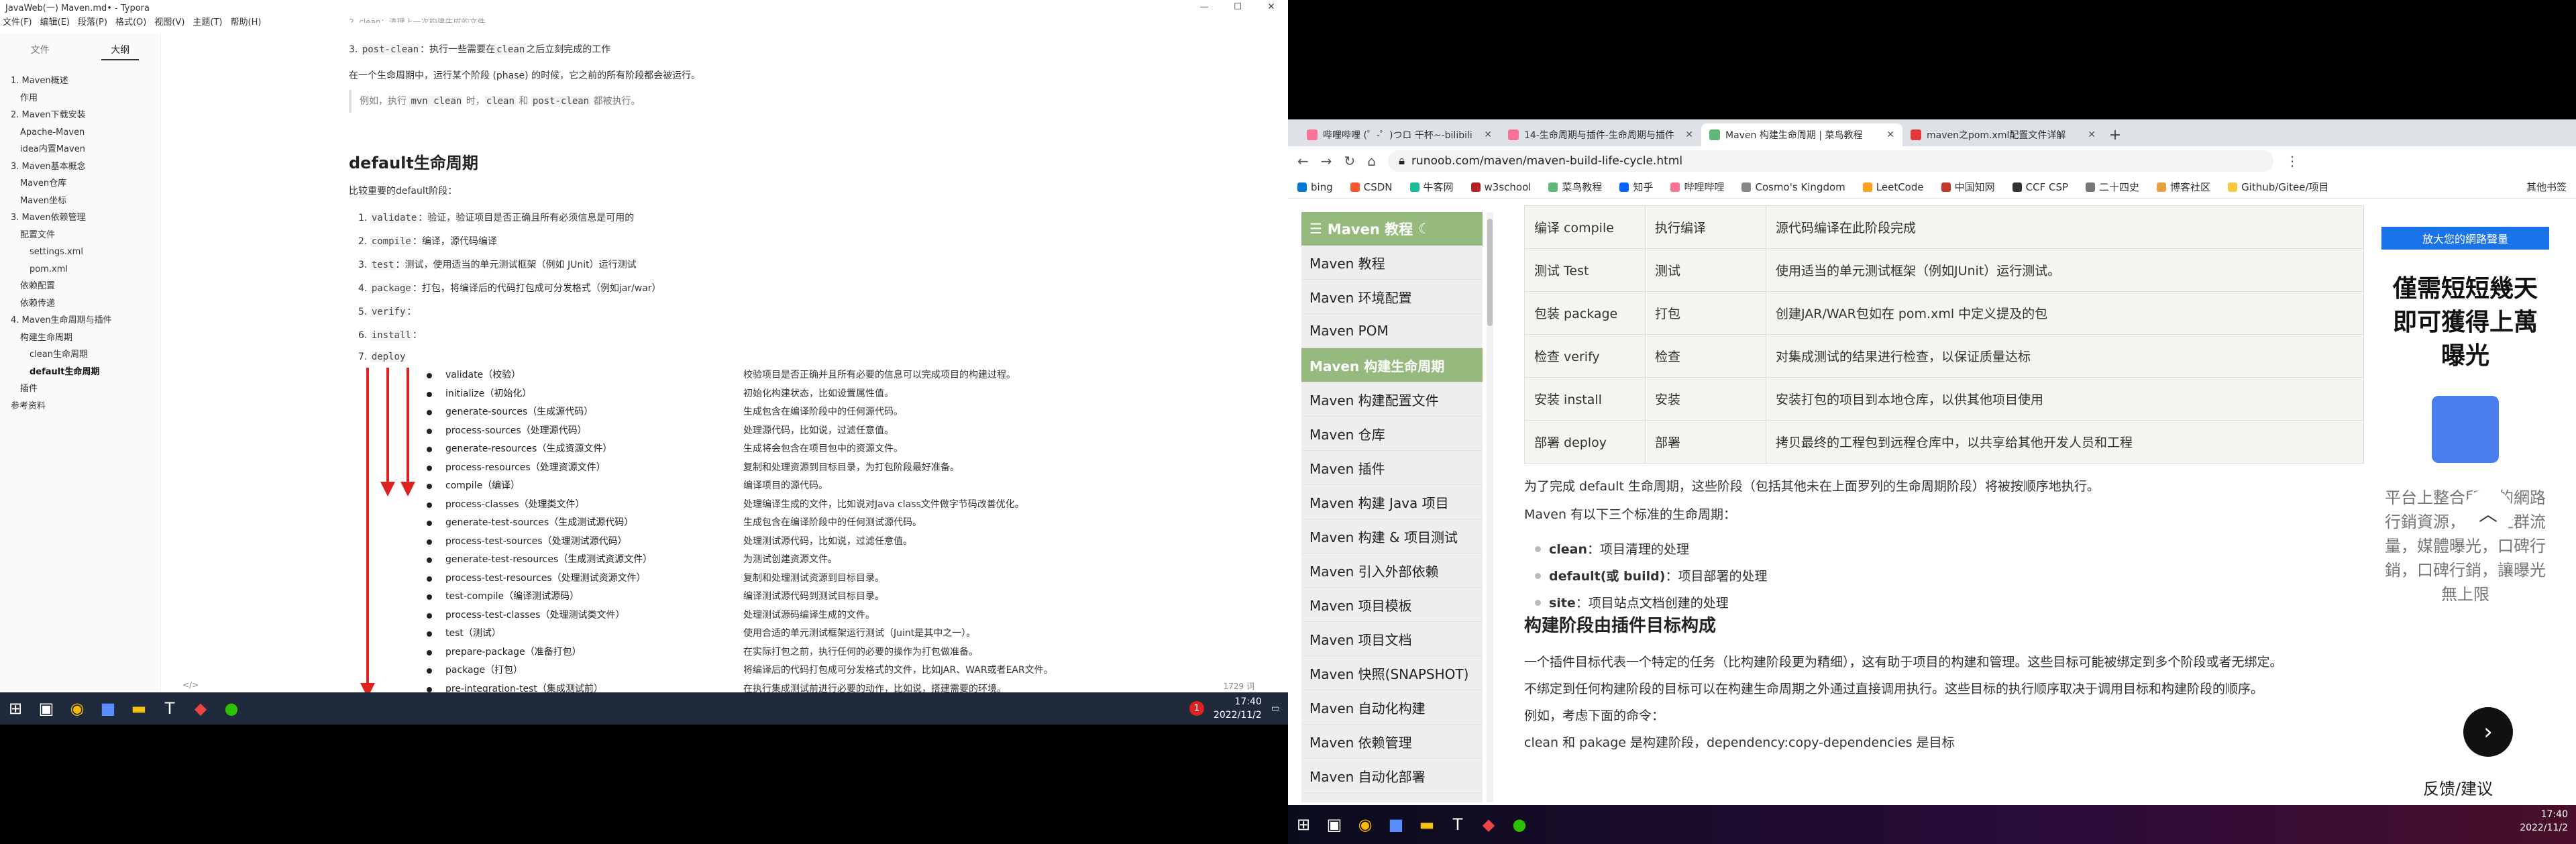 The image size is (2576, 844). Describe the element at coordinates (1315, 187) in the screenshot. I see `bookmark: bing` at that location.